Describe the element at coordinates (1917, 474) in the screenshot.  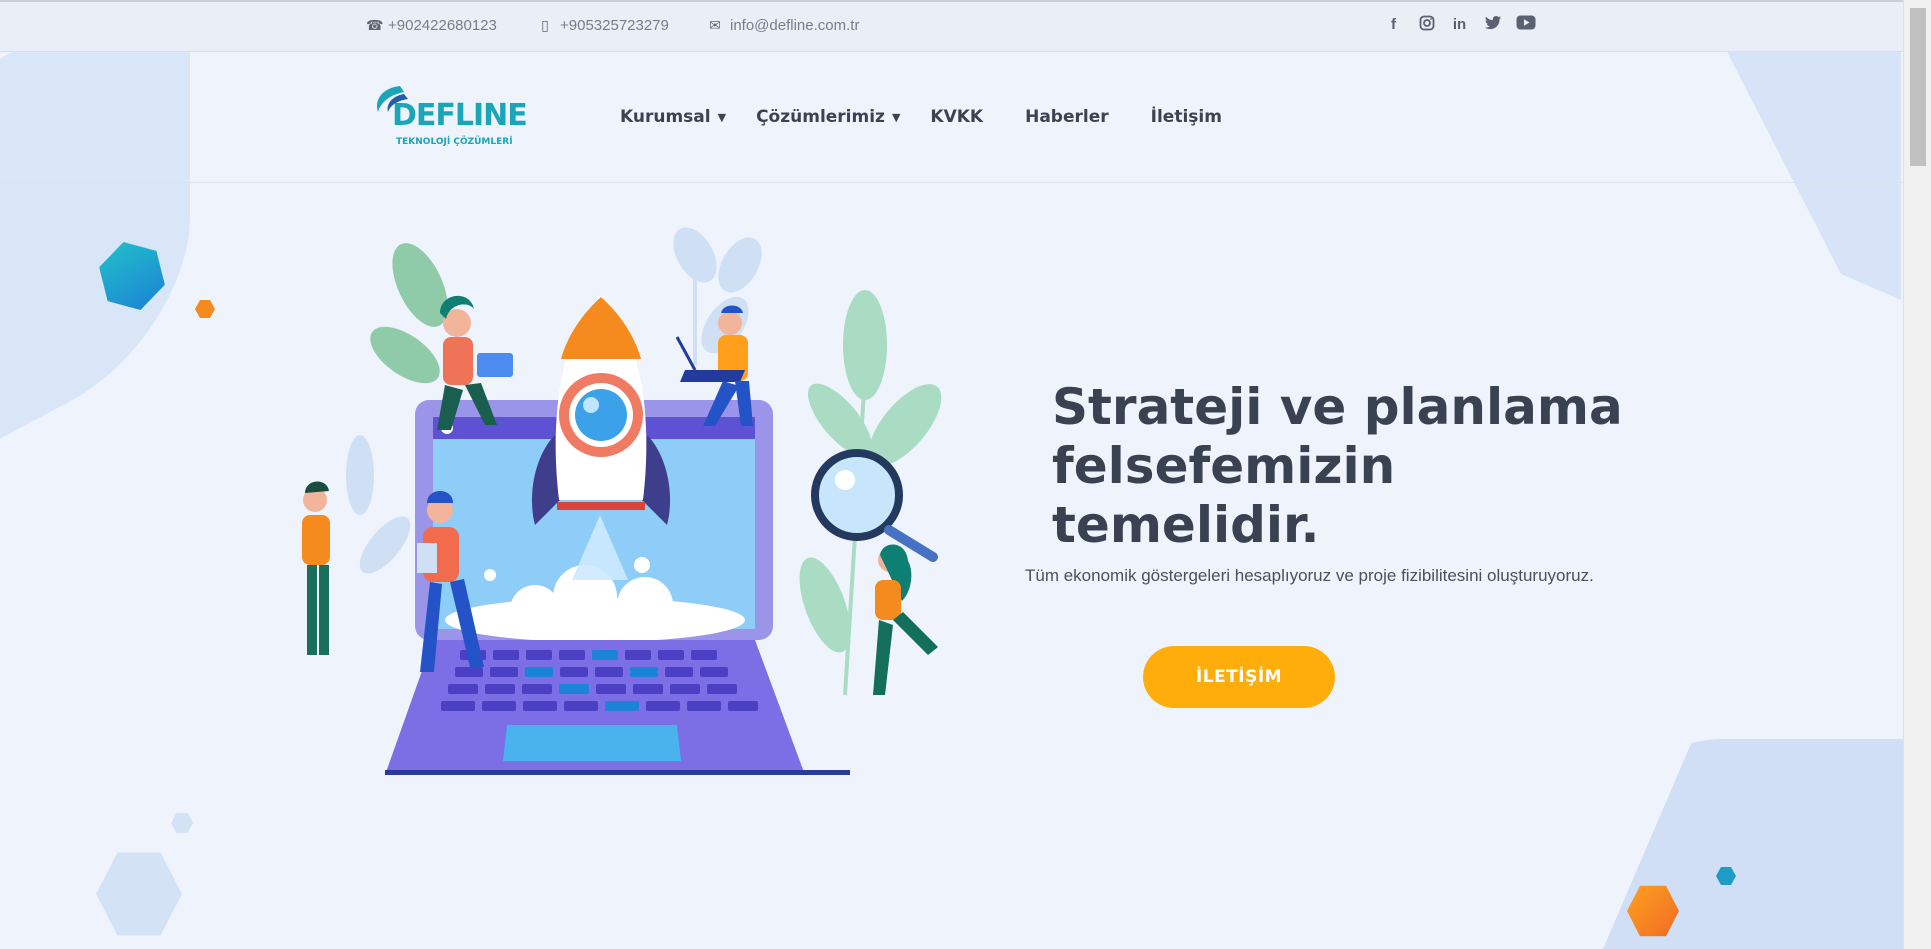
I see `page-scrollbar` at that location.